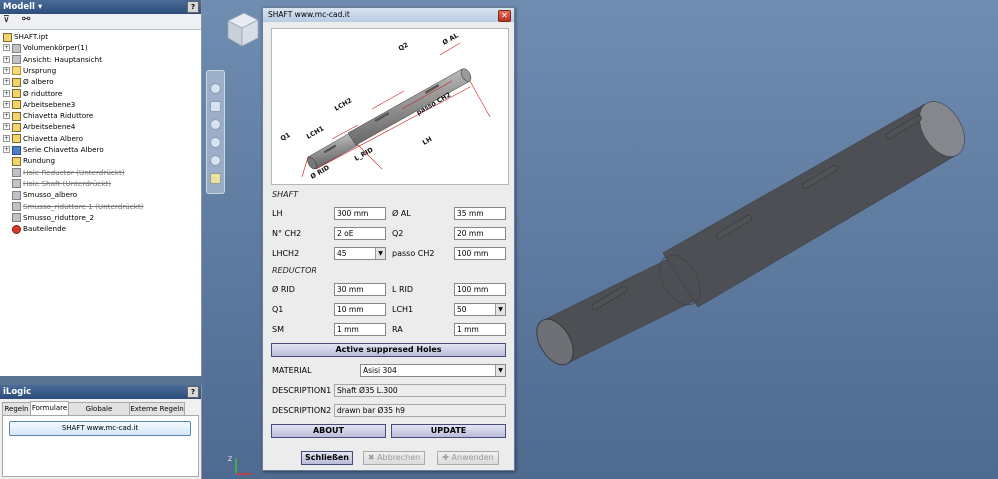 The width and height of the screenshot is (998, 479). I want to click on lhch2-select: 45 ▼, so click(360, 253).